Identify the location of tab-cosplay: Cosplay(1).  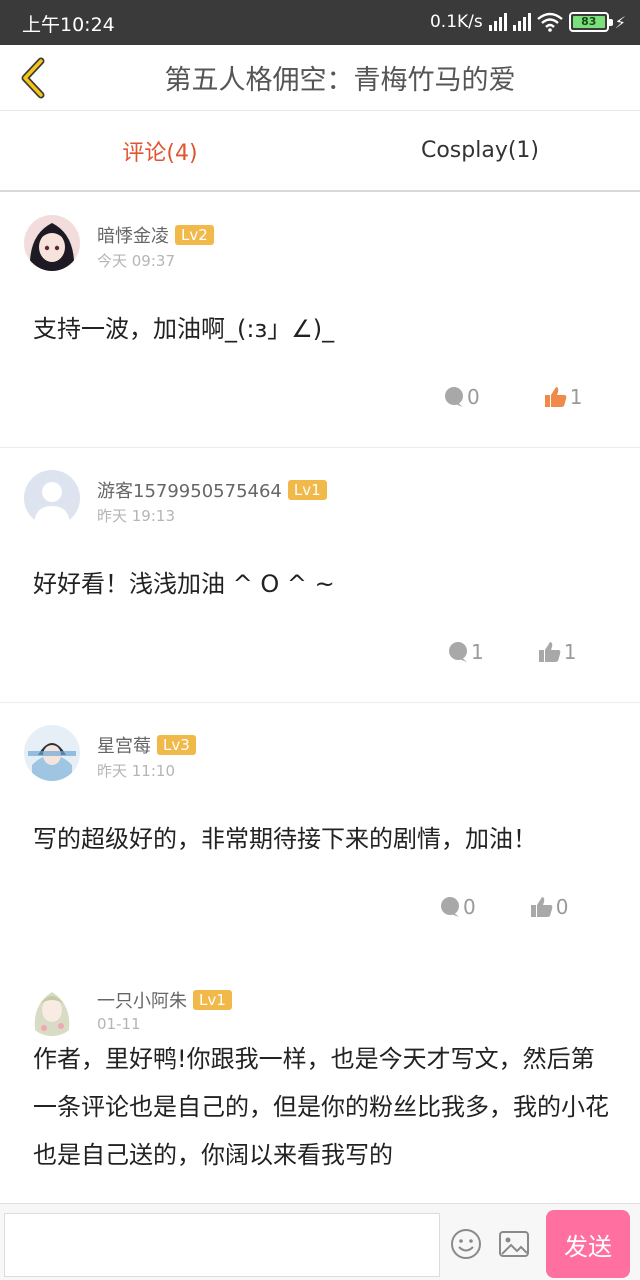
(480, 150).